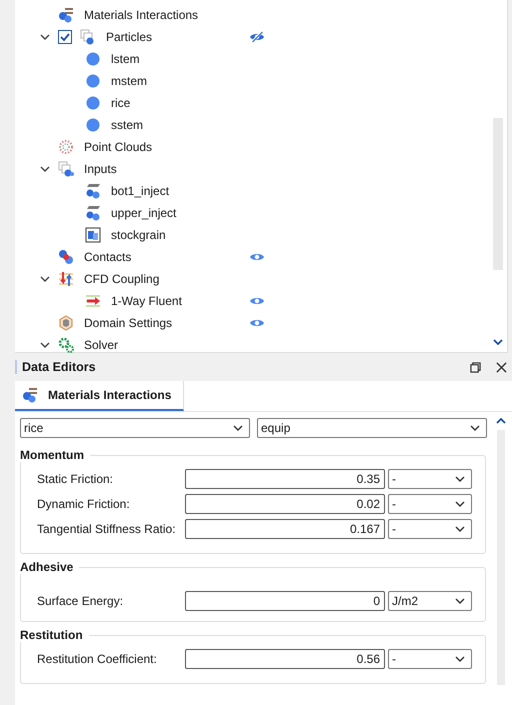 The width and height of the screenshot is (512, 705). Describe the element at coordinates (97, 659) in the screenshot. I see `property-label: Restitution Coefficient:` at that location.